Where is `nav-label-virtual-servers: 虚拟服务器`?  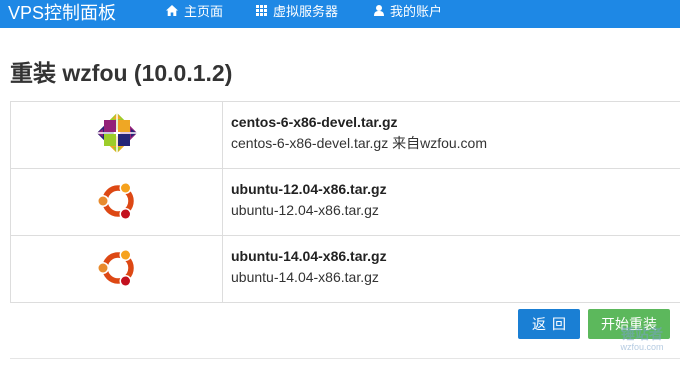 nav-label-virtual-servers: 虚拟服务器 is located at coordinates (306, 11).